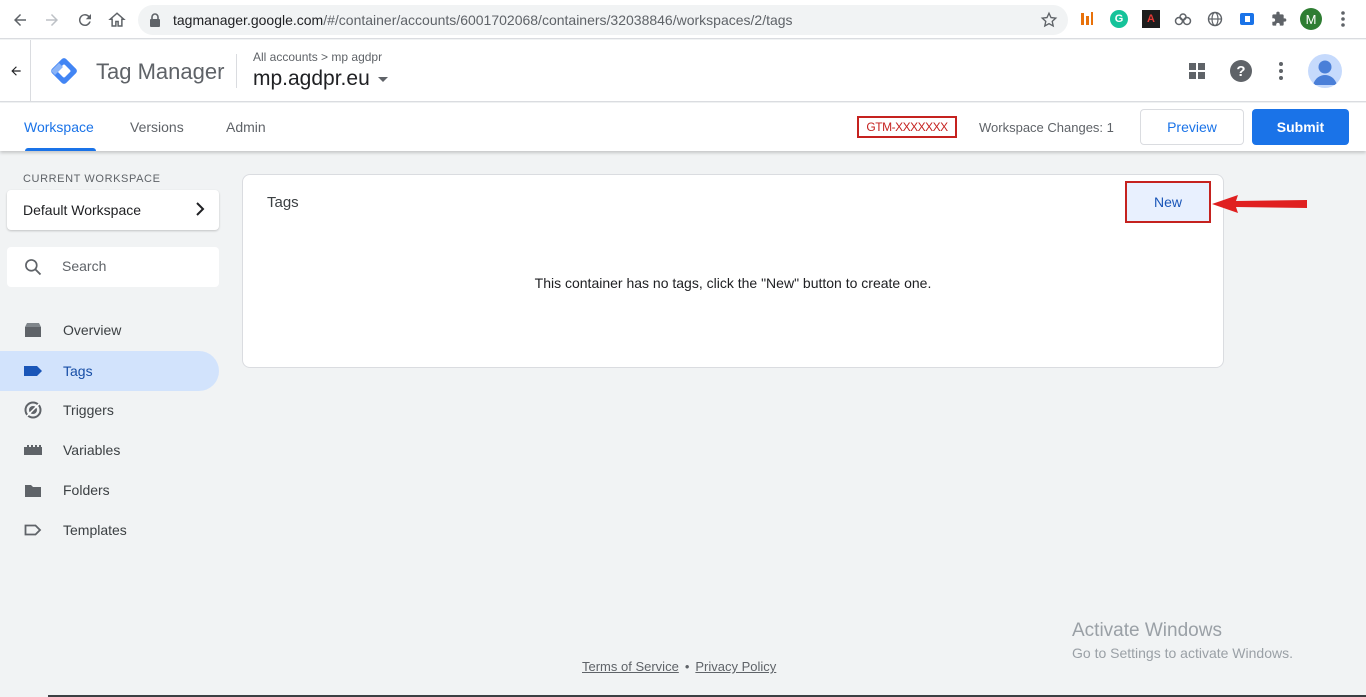 This screenshot has height=697, width=1366. Describe the element at coordinates (200, 211) in the screenshot. I see `chevron-right-icon` at that location.